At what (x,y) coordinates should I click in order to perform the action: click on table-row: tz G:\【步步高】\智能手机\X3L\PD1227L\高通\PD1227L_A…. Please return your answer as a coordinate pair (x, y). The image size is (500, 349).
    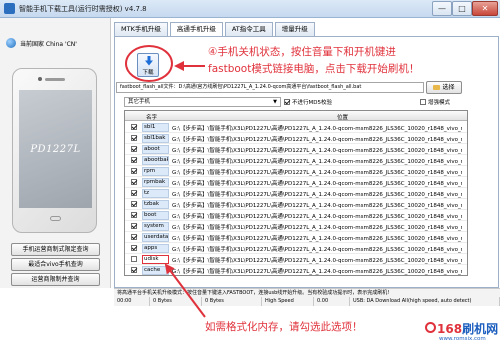
    Looking at the image, I should click on (296, 193).